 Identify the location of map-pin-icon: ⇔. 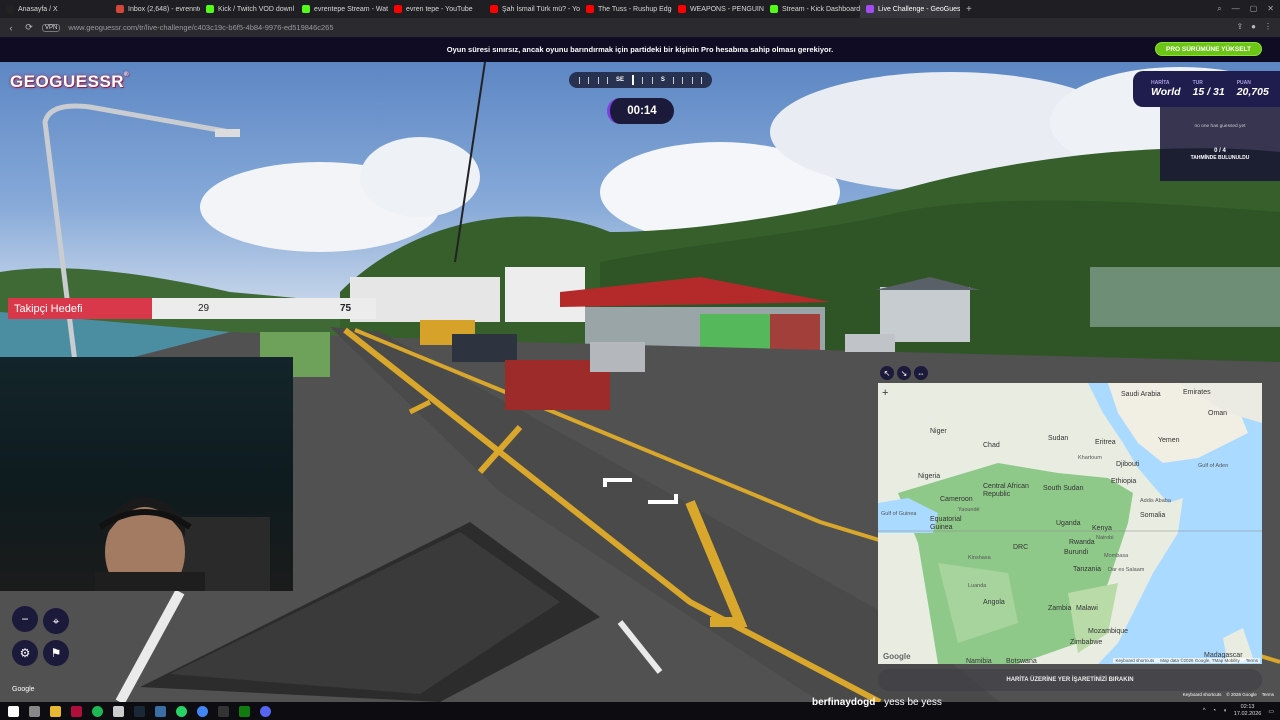
(921, 373).